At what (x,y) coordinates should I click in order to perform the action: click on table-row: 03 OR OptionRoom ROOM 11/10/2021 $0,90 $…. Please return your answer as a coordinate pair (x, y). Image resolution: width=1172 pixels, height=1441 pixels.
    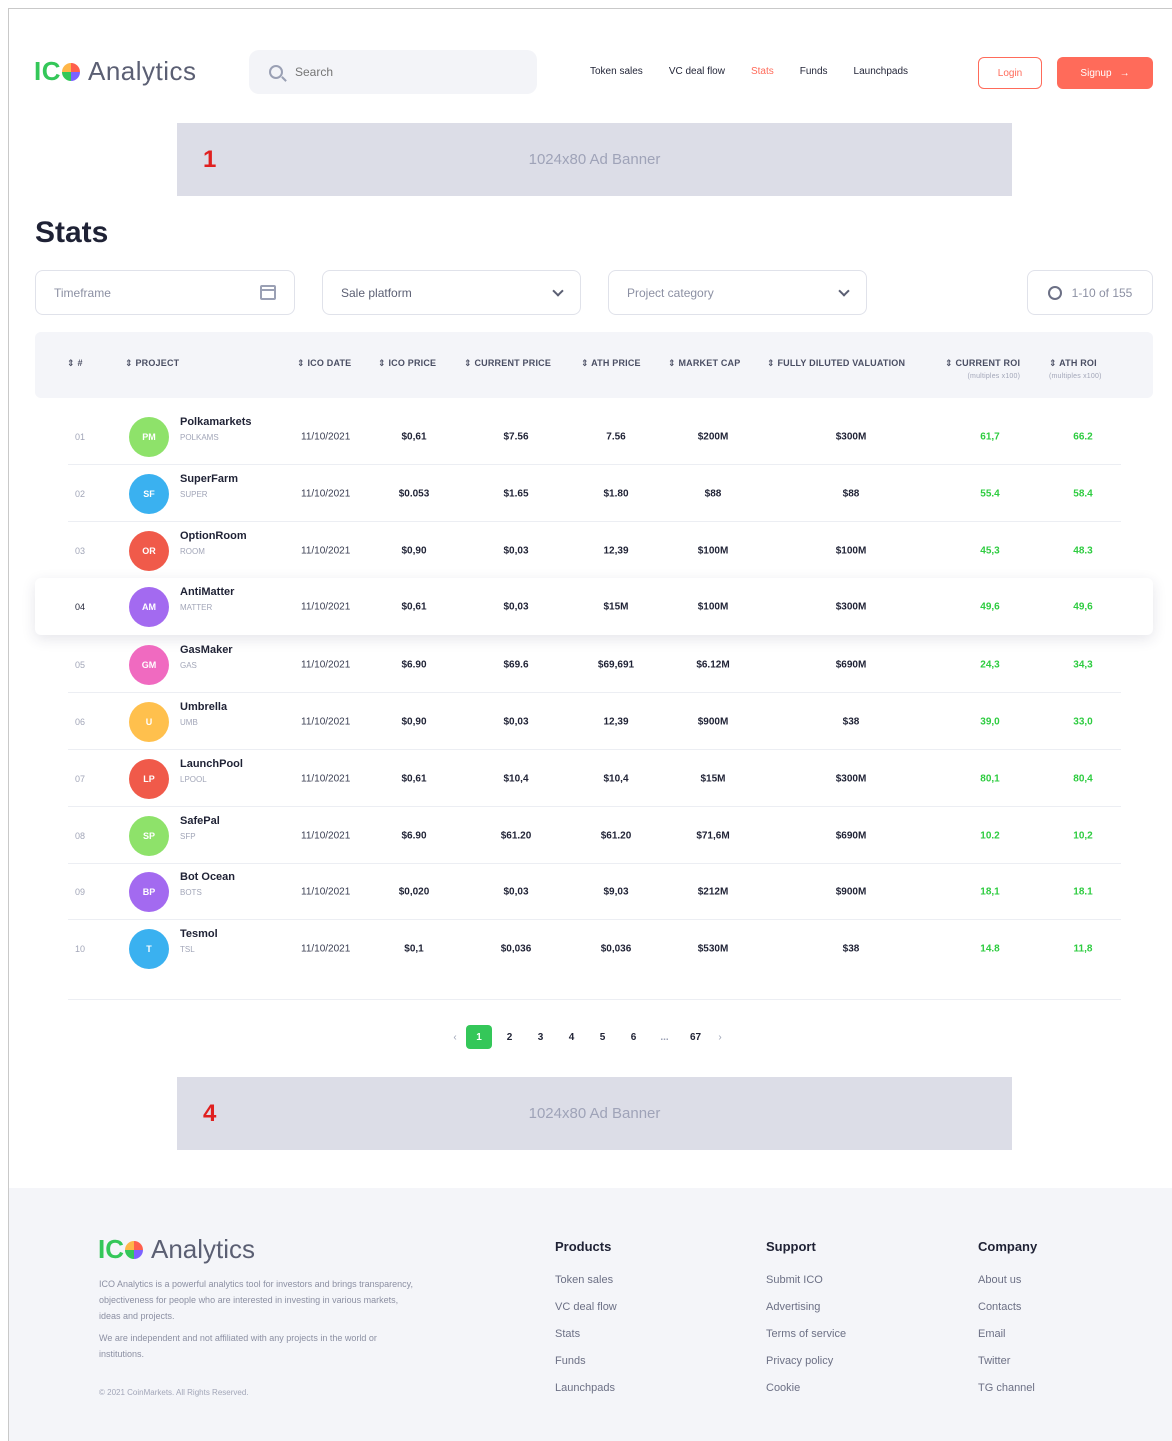
    Looking at the image, I should click on (594, 550).